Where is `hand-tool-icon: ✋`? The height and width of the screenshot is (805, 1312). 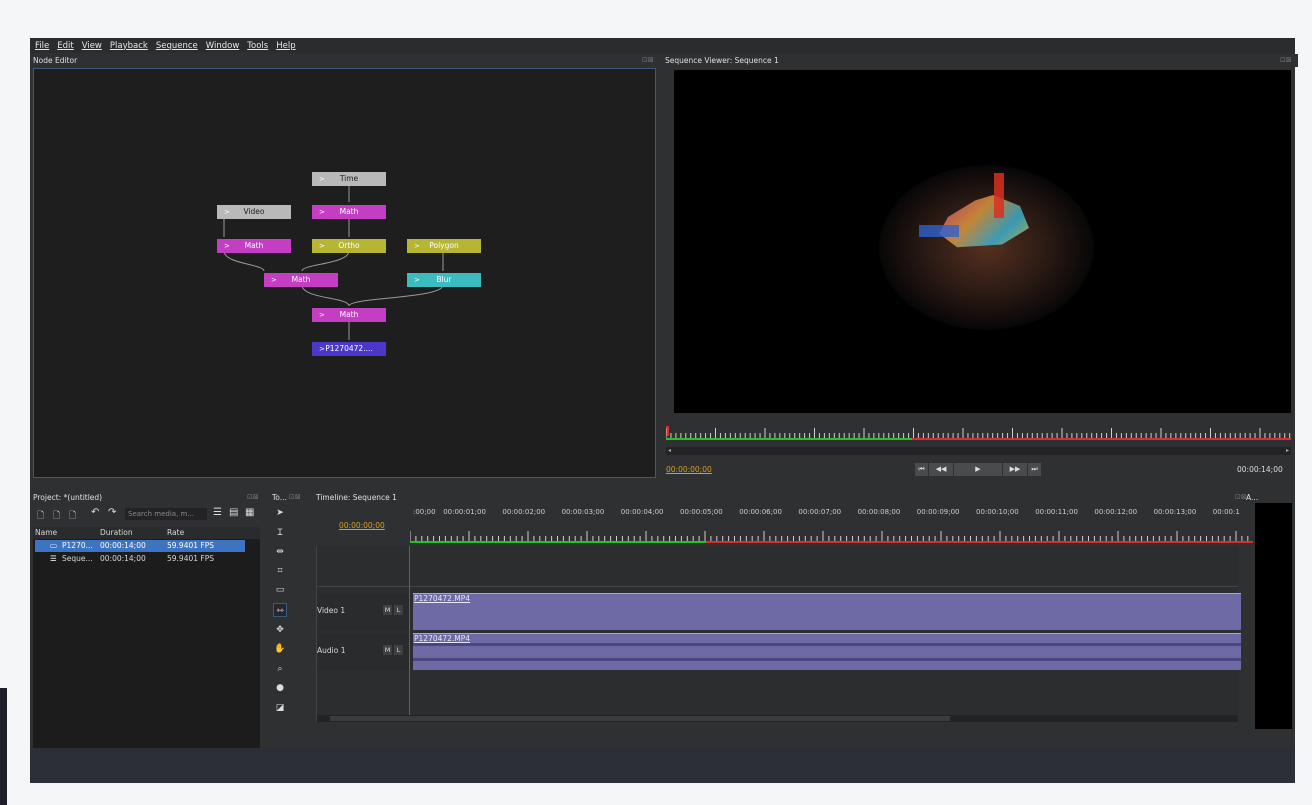
hand-tool-icon: ✋ is located at coordinates (280, 649).